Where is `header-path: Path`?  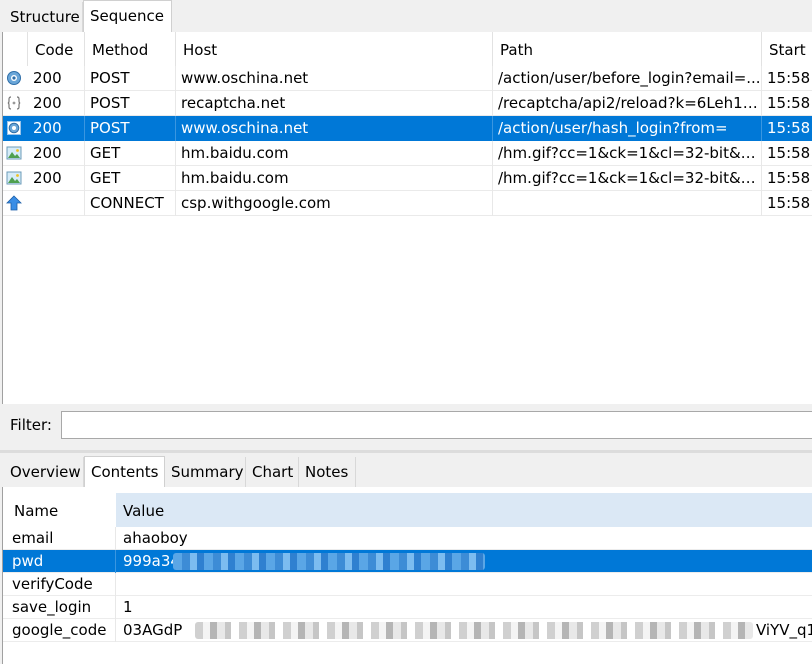 header-path: Path is located at coordinates (627, 49).